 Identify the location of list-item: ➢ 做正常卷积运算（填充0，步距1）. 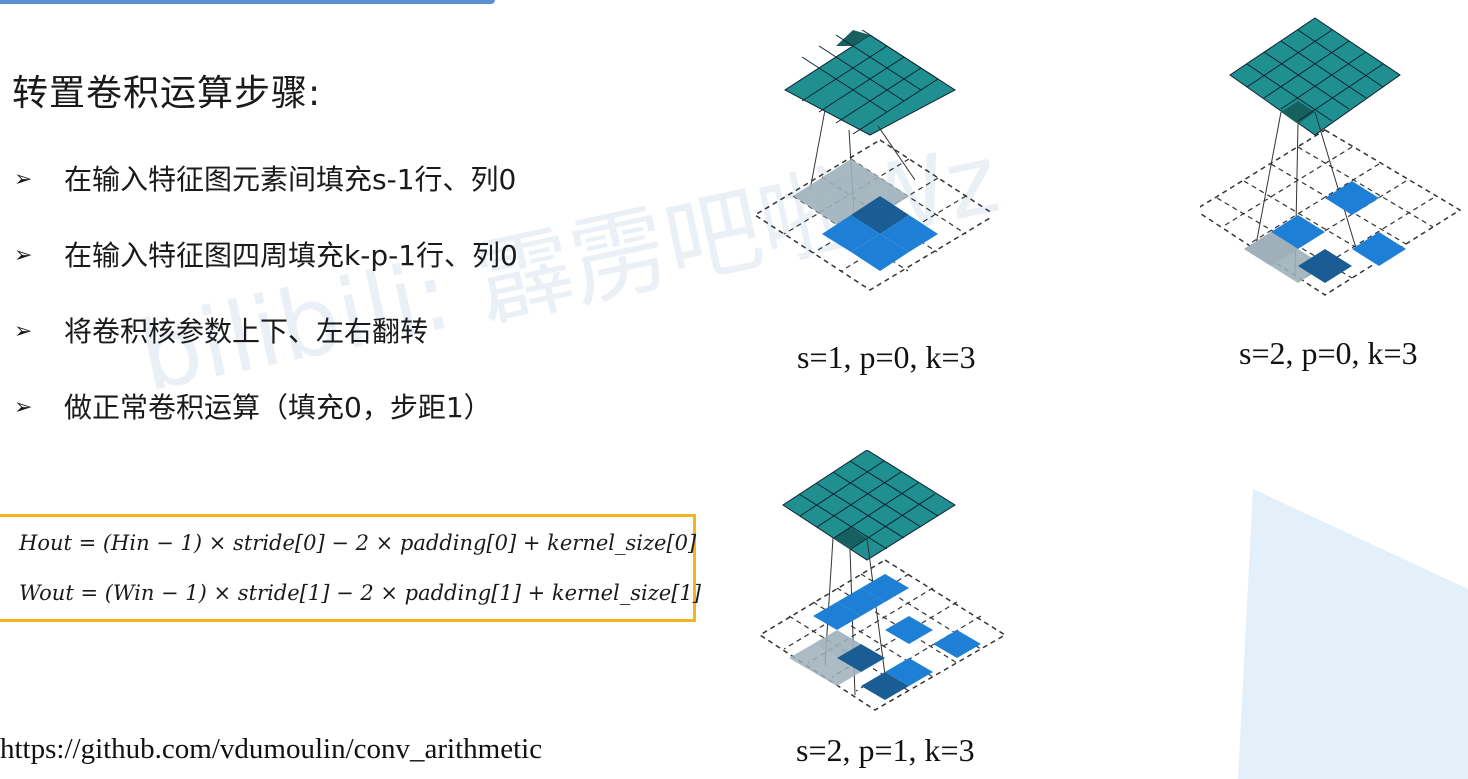
(266, 426).